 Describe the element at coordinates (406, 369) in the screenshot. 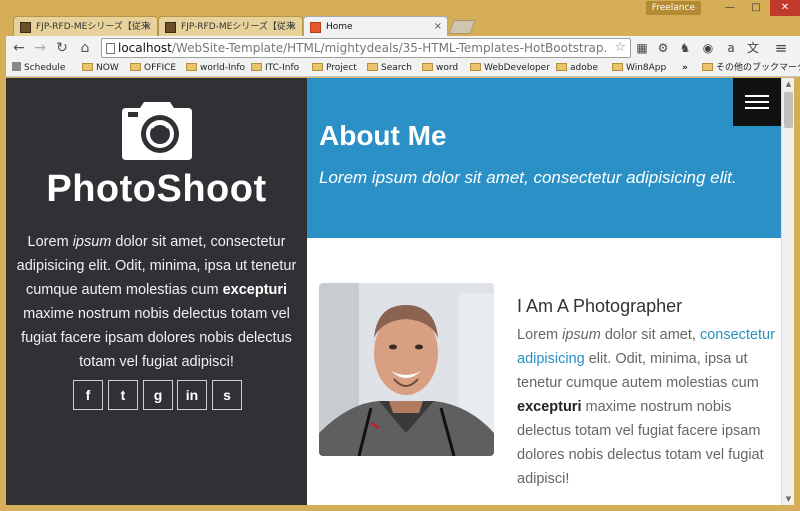

I see `photographer-portrait` at that location.